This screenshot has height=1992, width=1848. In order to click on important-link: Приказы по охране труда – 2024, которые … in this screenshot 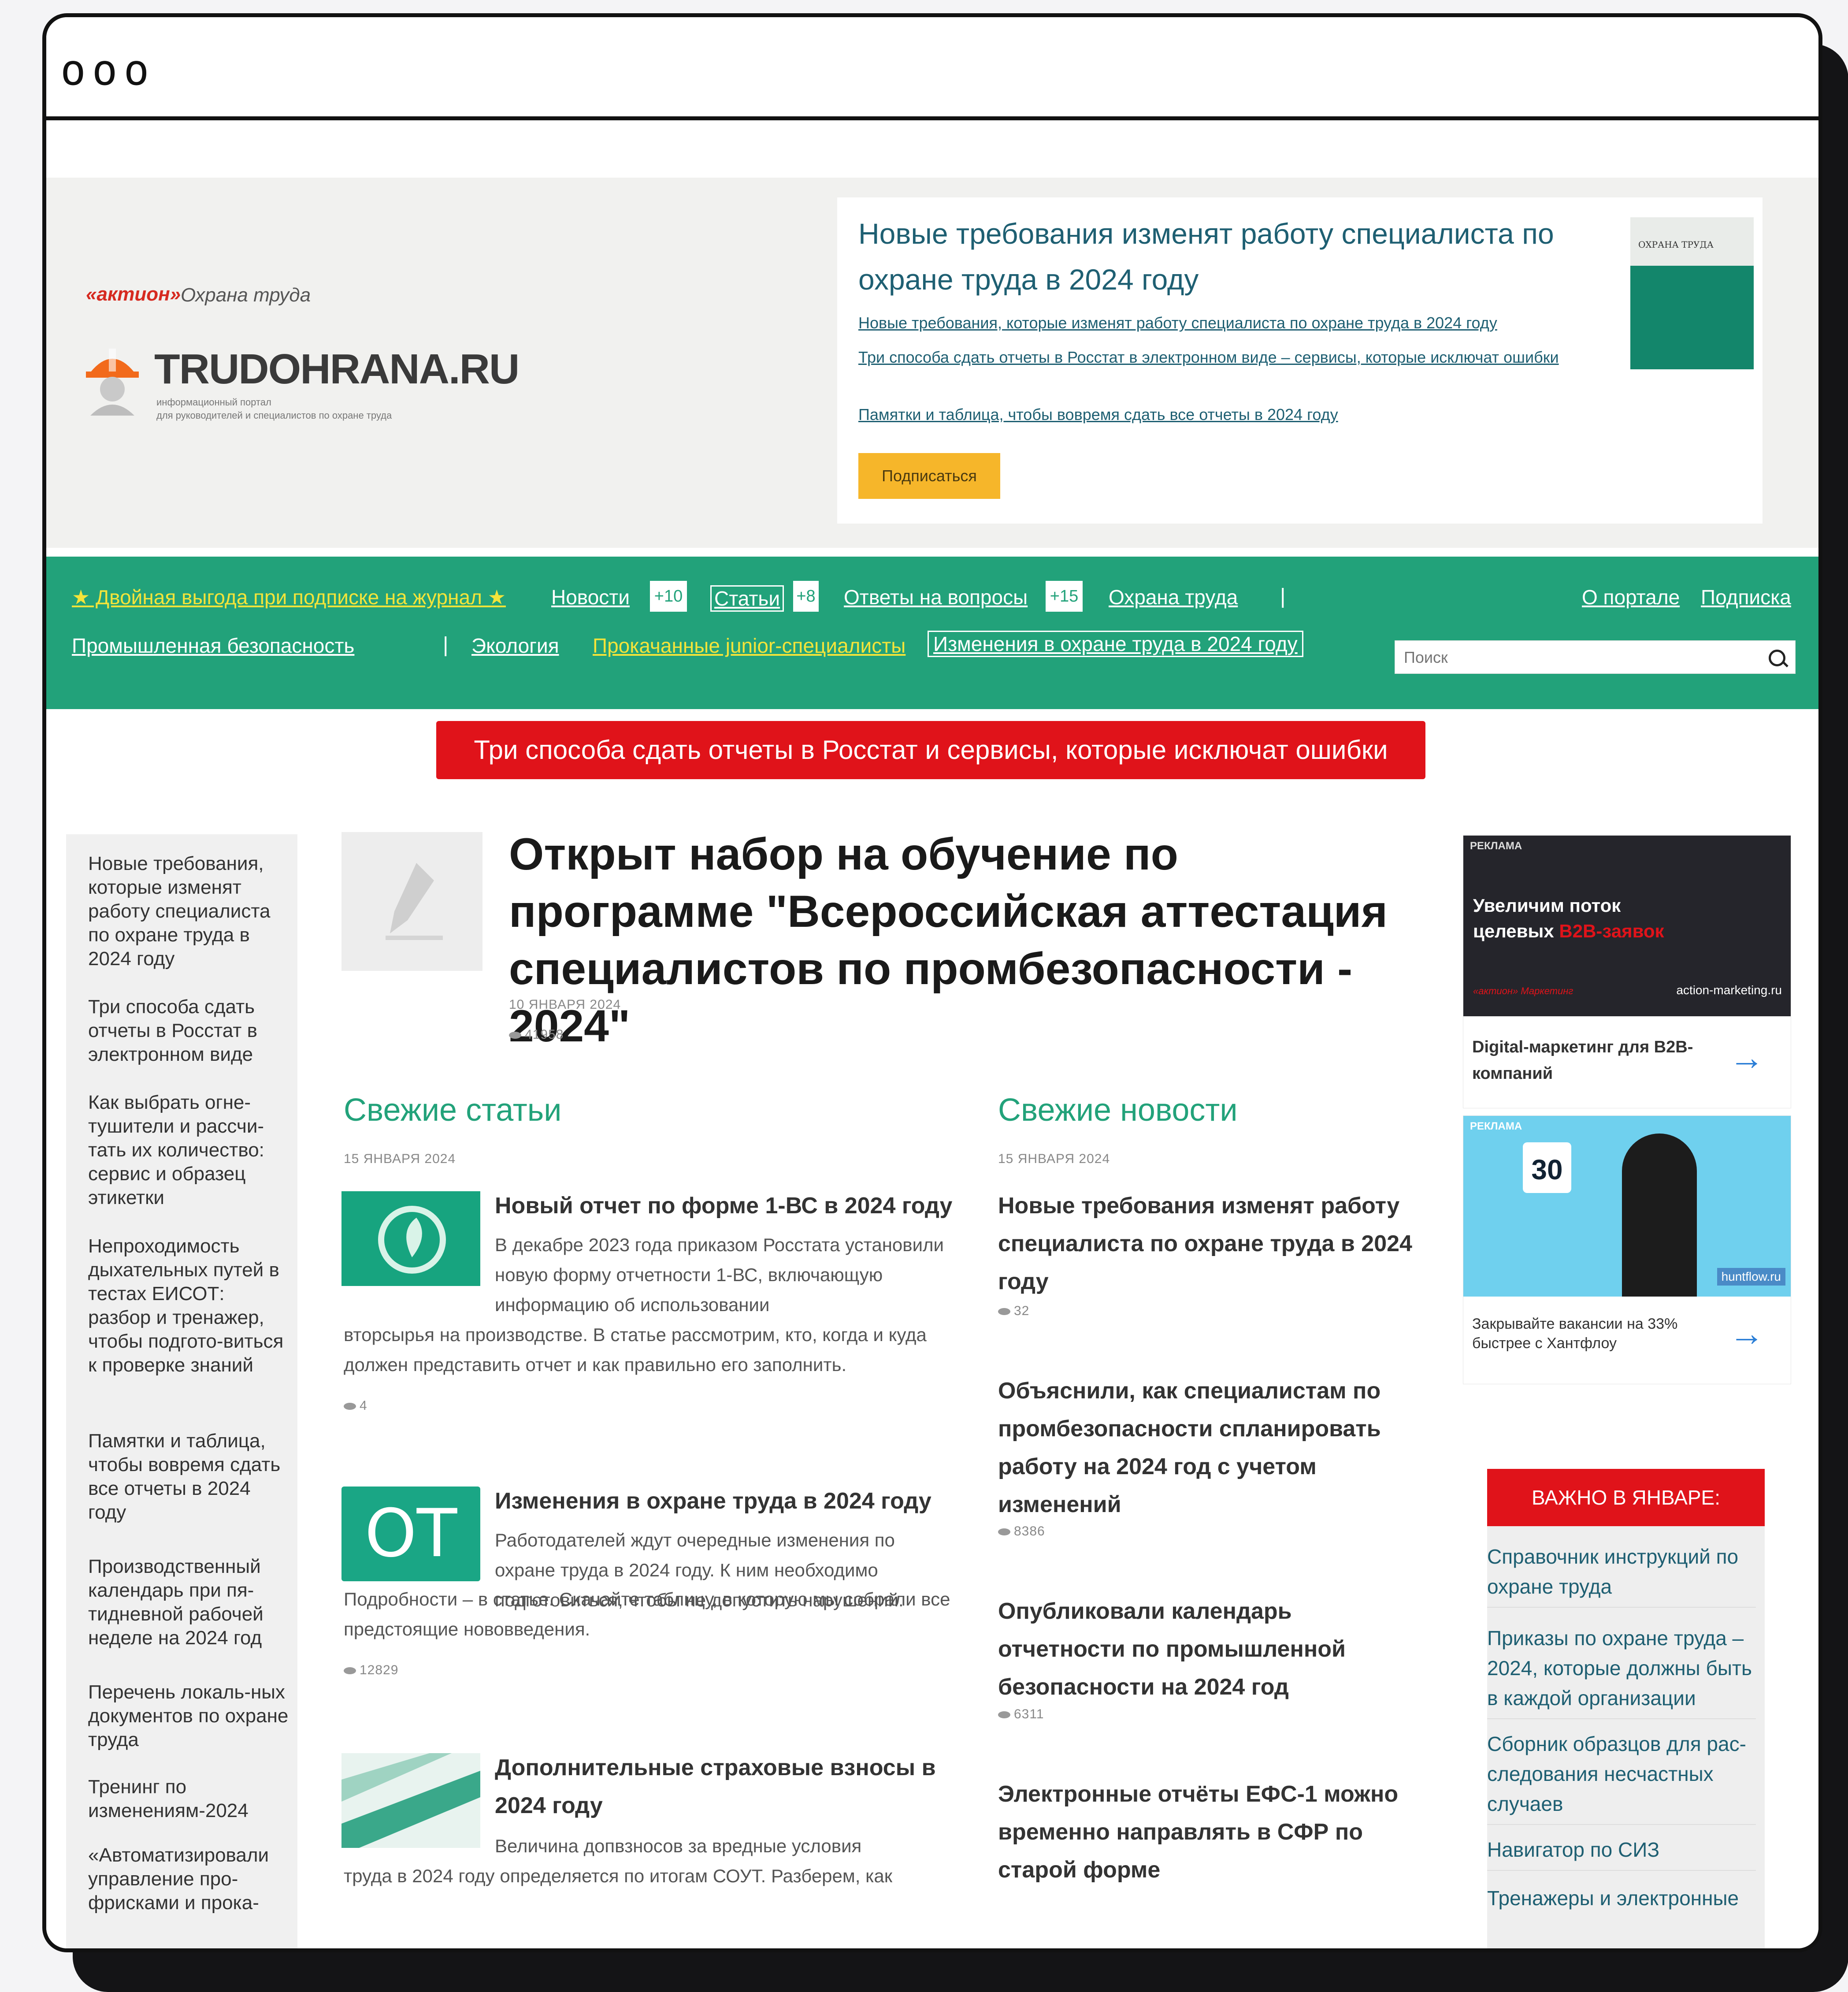, I will do `click(1621, 1671)`.